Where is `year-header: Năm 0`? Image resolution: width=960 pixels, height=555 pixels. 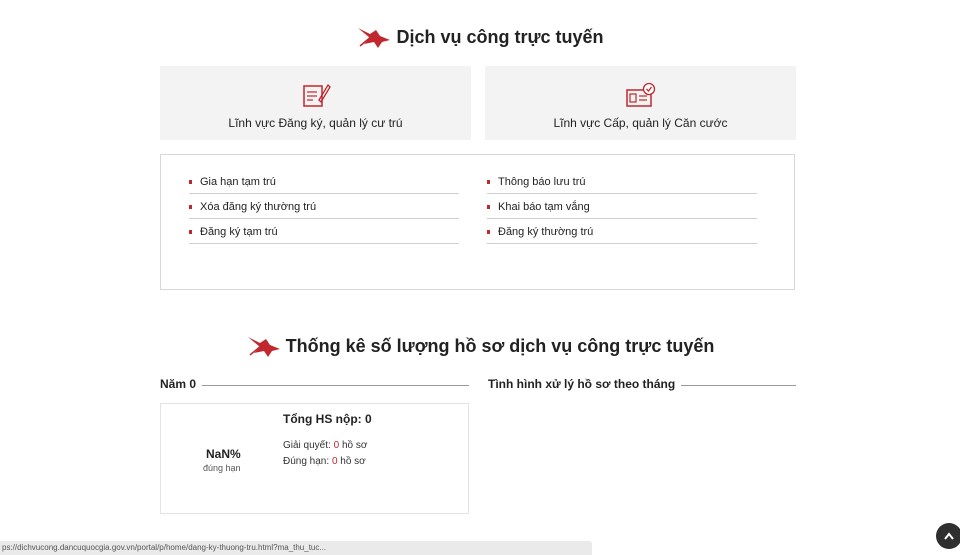 year-header: Năm 0 is located at coordinates (314, 384).